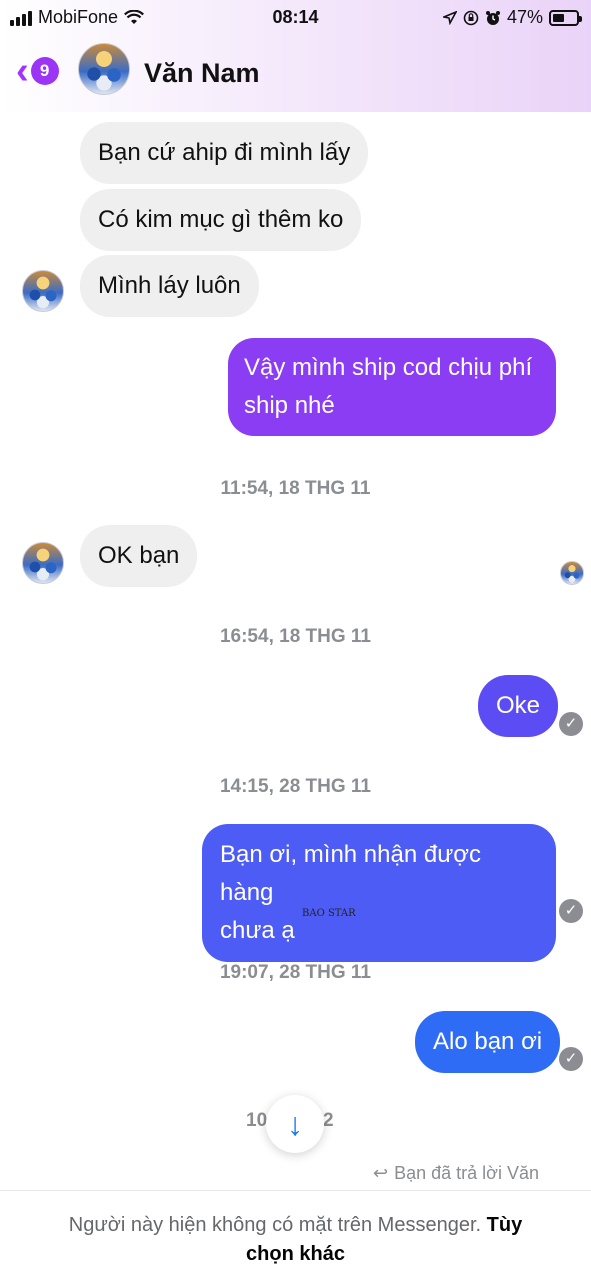 This screenshot has height=1280, width=591. Describe the element at coordinates (471, 17) in the screenshot. I see `lock-rotation-icon` at that location.